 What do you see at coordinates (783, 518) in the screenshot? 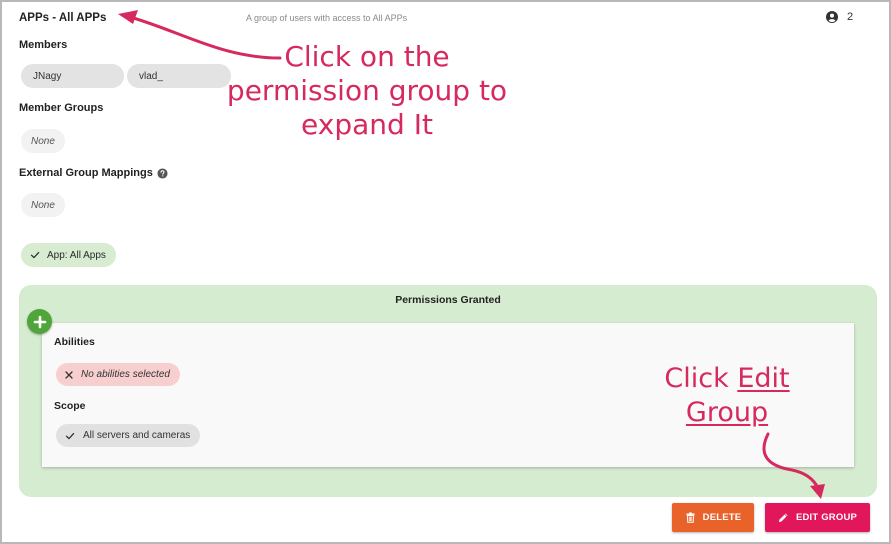
I see `pencil-icon` at bounding box center [783, 518].